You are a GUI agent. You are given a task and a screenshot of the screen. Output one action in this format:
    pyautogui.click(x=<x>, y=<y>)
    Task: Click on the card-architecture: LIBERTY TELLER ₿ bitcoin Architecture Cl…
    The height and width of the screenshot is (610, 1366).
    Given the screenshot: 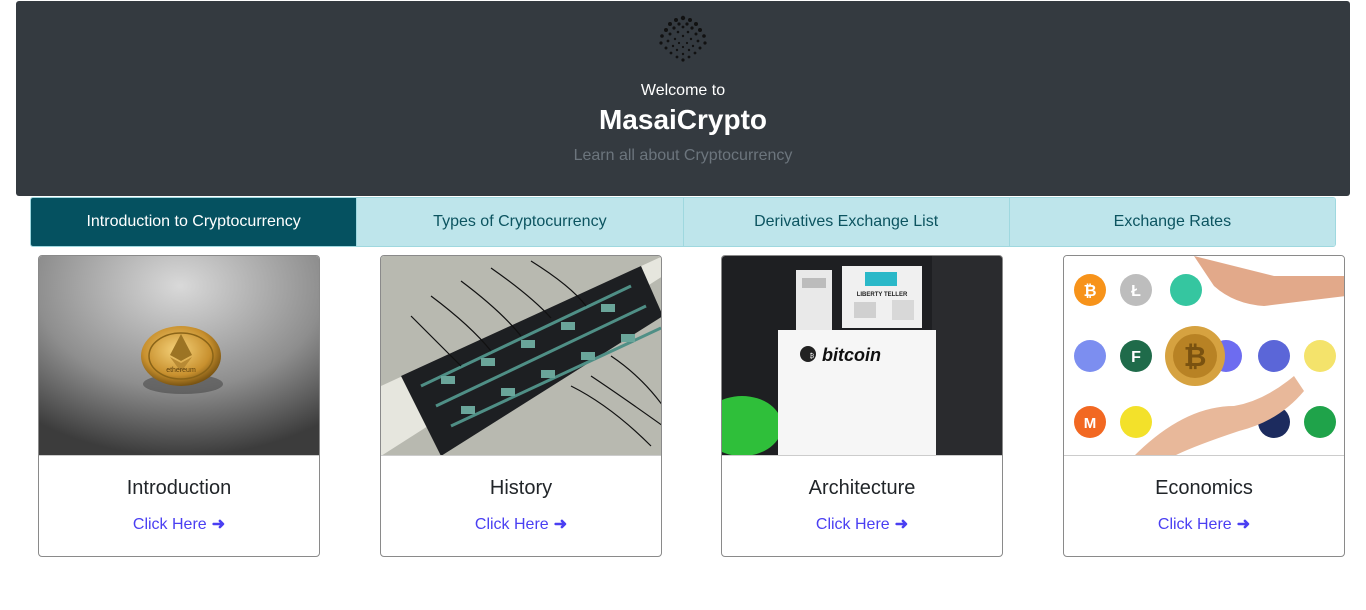 What is the action you would take?
    pyautogui.click(x=862, y=406)
    